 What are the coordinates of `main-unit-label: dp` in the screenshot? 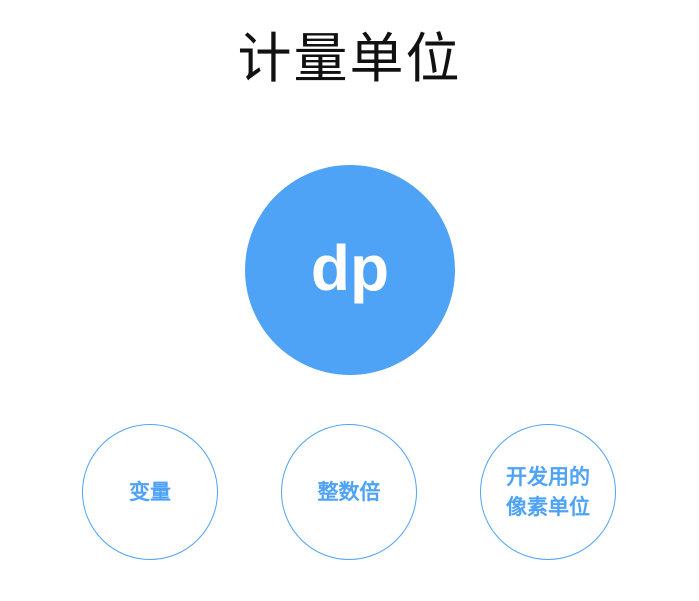 It's located at (350, 268).